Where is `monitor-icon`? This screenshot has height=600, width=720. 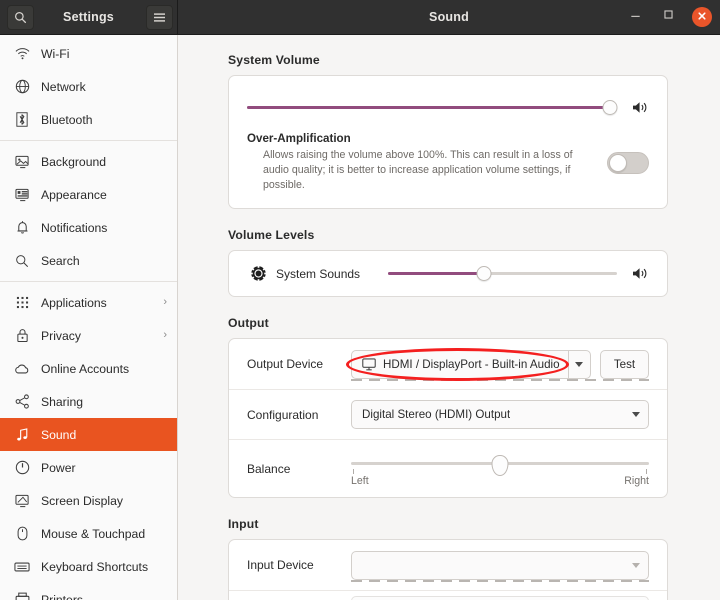 monitor-icon is located at coordinates (369, 364).